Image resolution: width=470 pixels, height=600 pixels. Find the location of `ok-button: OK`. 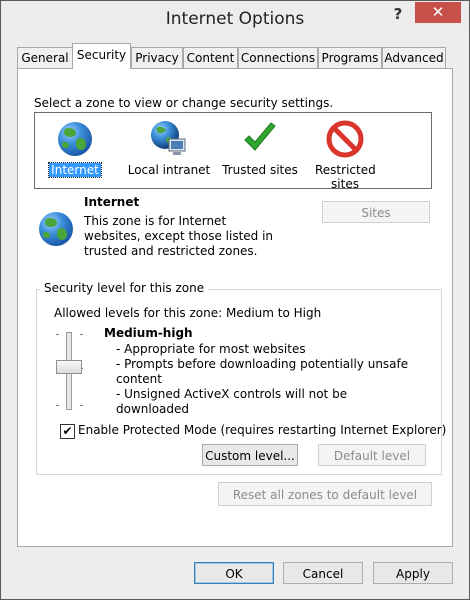

ok-button: OK is located at coordinates (234, 573).